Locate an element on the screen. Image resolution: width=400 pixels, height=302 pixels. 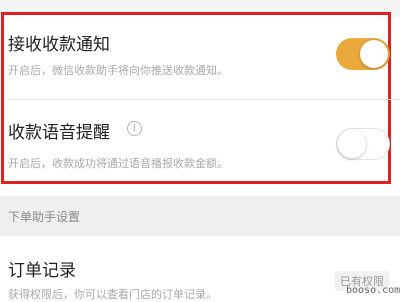
watermark: booso.com is located at coordinates (373, 290).